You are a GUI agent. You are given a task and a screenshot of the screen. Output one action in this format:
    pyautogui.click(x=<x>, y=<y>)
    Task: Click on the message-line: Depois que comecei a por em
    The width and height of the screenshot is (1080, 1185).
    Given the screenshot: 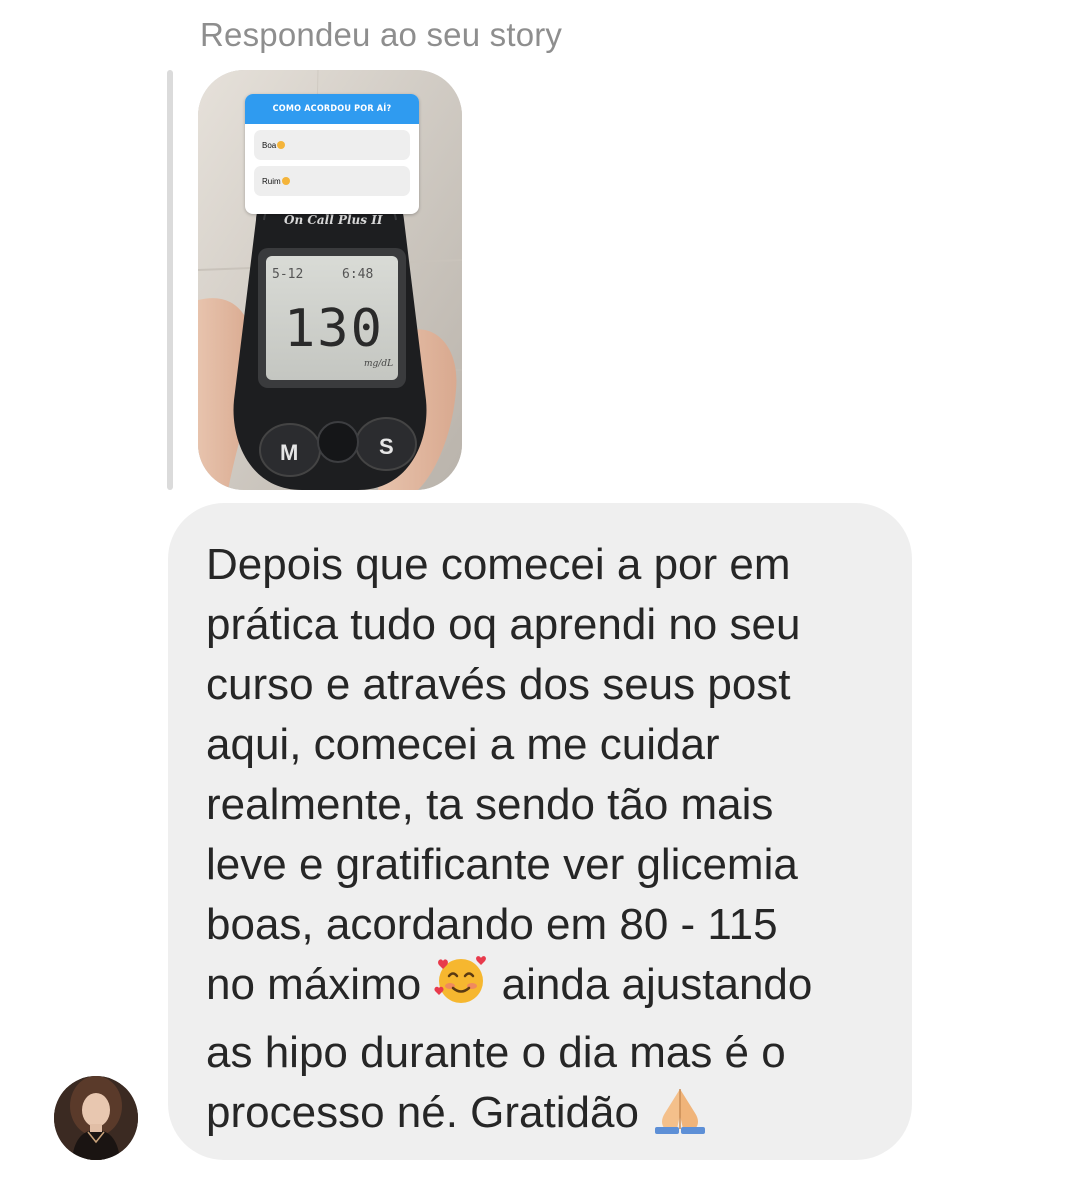 What is the action you would take?
    pyautogui.click(x=498, y=564)
    